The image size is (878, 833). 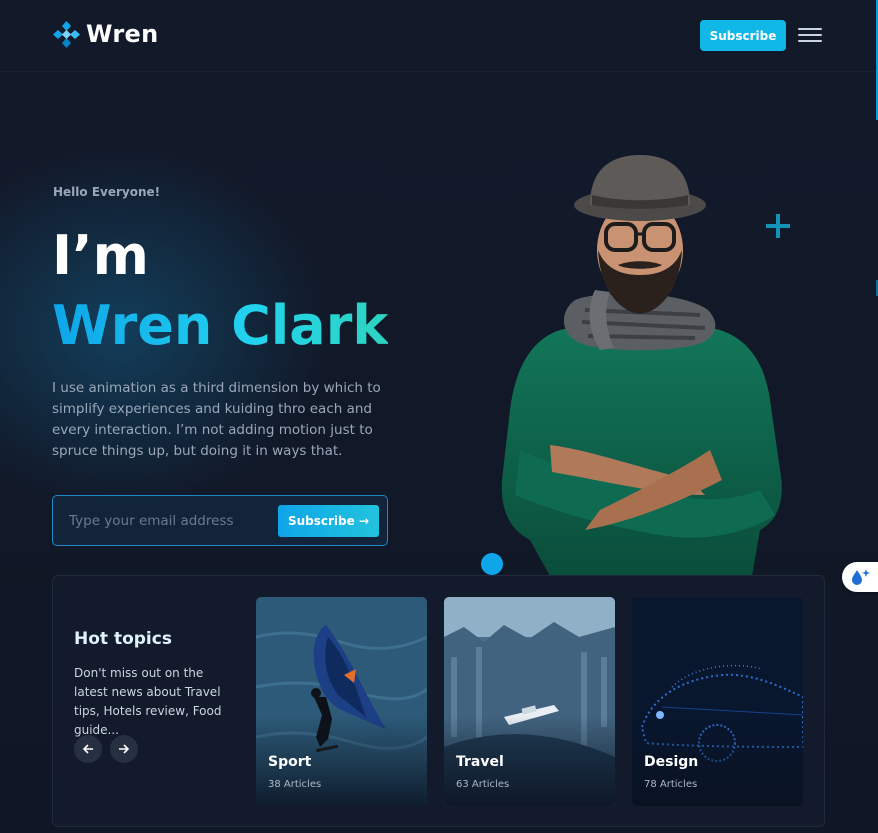 What do you see at coordinates (860, 577) in the screenshot?
I see `floating-widget-button` at bounding box center [860, 577].